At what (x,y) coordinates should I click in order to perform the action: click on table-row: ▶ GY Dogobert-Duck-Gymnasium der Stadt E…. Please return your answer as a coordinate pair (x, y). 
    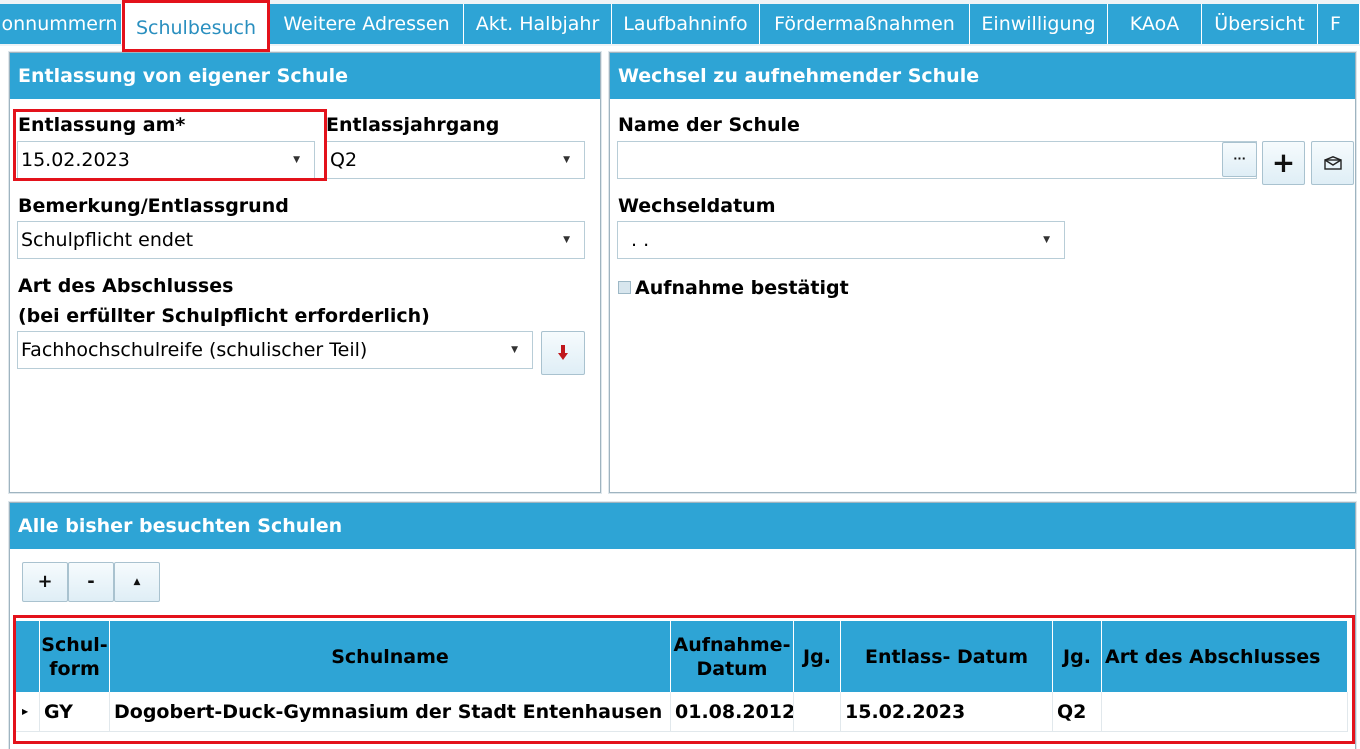
    Looking at the image, I should click on (682, 712).